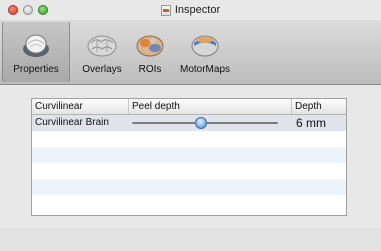  Describe the element at coordinates (28, 10) in the screenshot. I see `minimize-button` at that location.